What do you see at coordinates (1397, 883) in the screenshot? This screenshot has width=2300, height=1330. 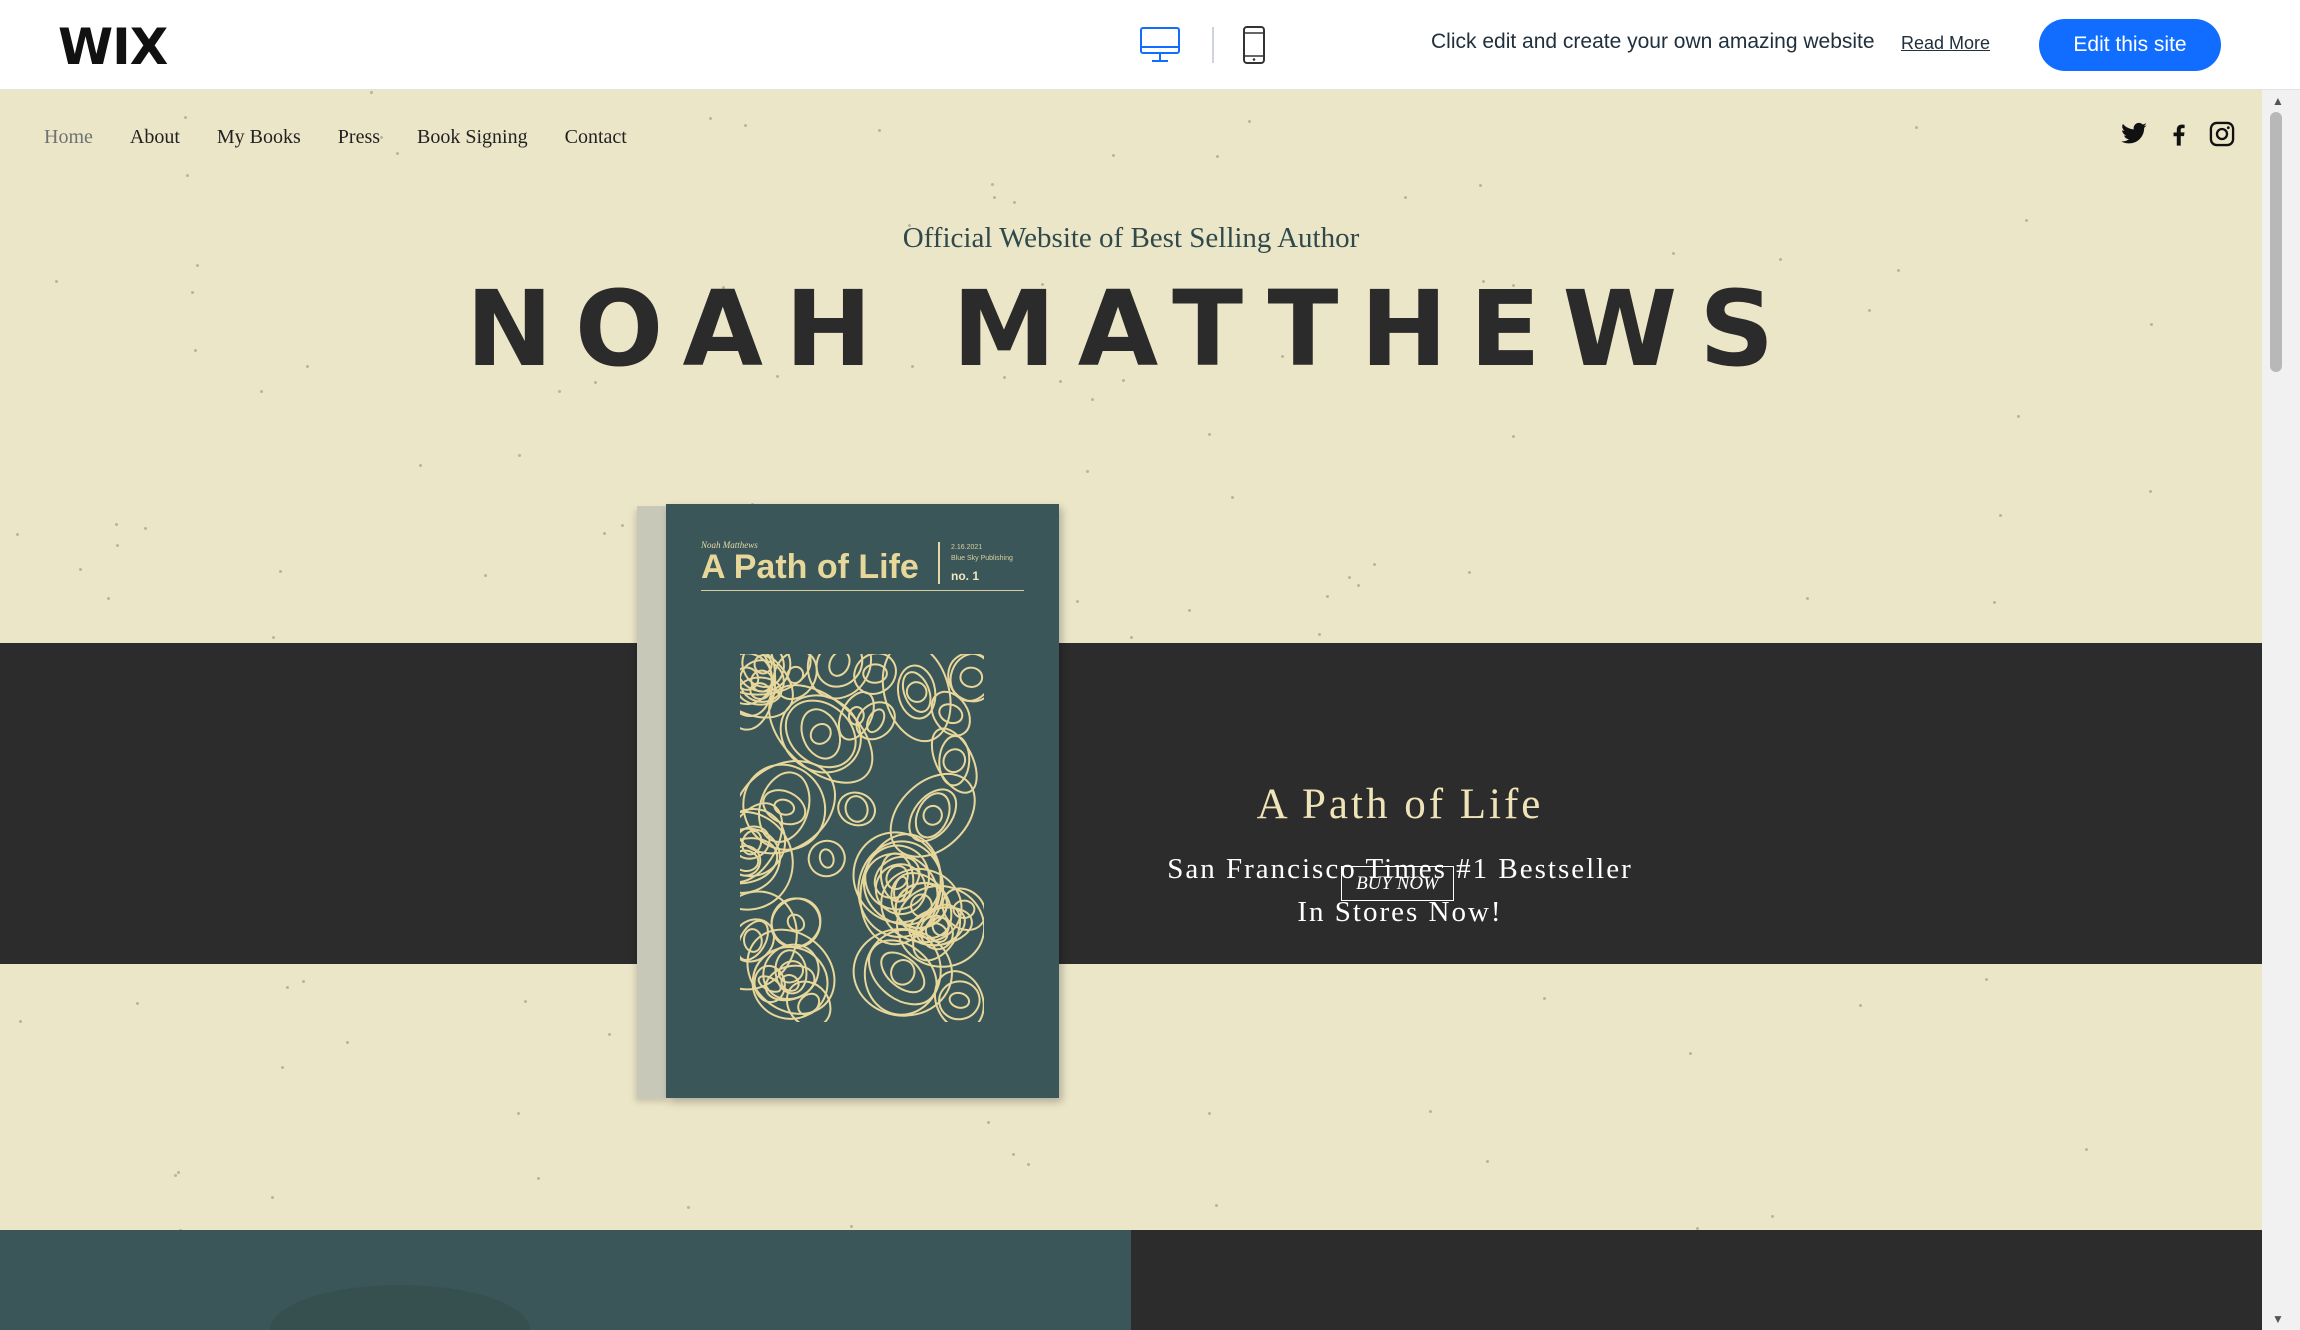 I see `buy-now-button: BUY NOW` at bounding box center [1397, 883].